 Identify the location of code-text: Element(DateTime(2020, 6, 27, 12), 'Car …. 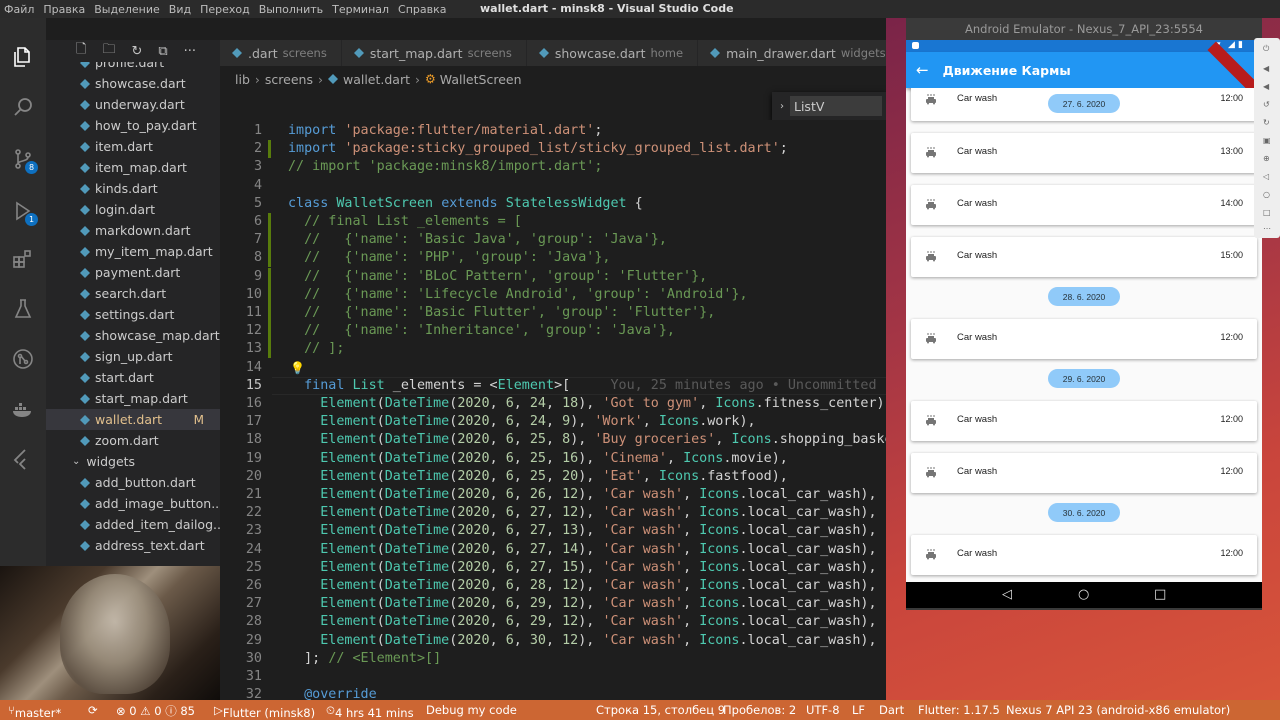
(598, 513).